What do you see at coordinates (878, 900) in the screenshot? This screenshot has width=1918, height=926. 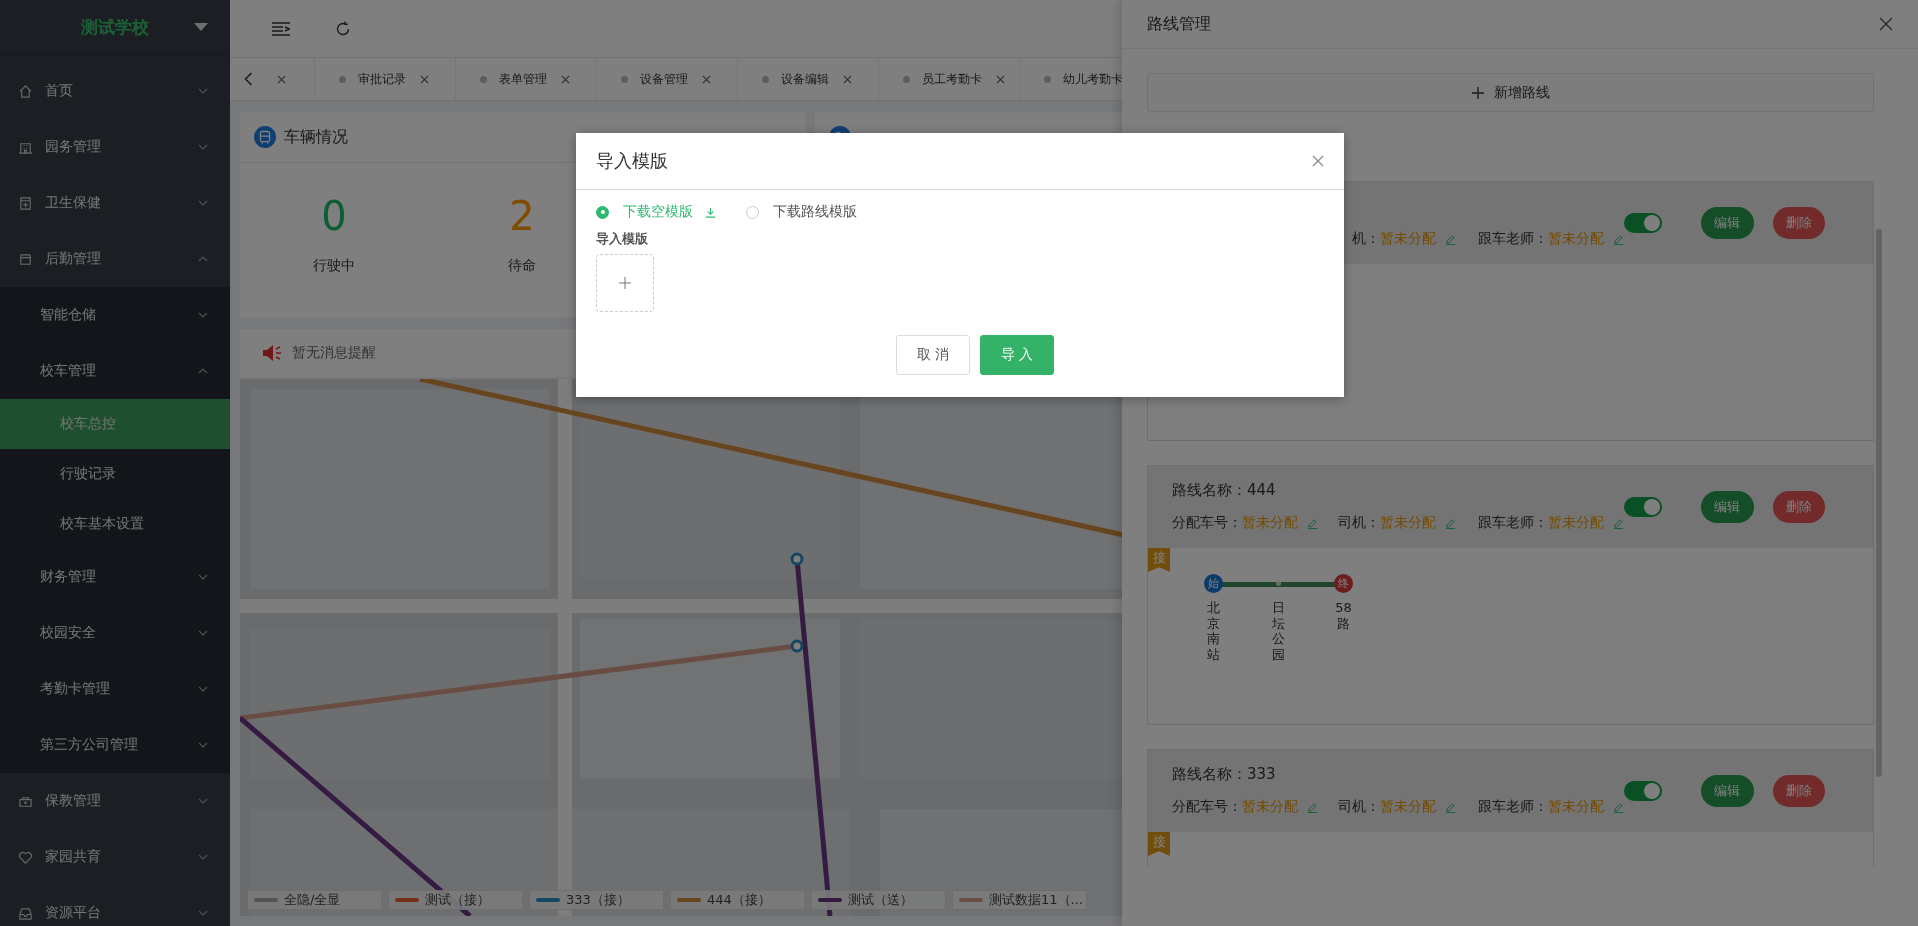 I see `legend-item: 测试（送）` at bounding box center [878, 900].